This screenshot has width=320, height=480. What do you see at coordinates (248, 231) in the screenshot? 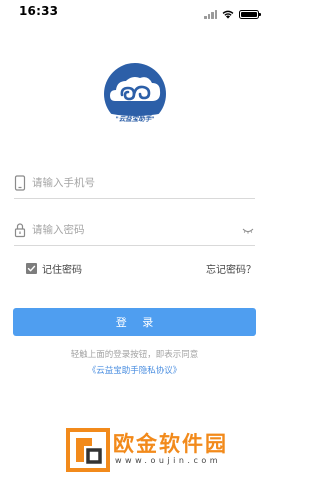
I see `eye-closed-icon` at bounding box center [248, 231].